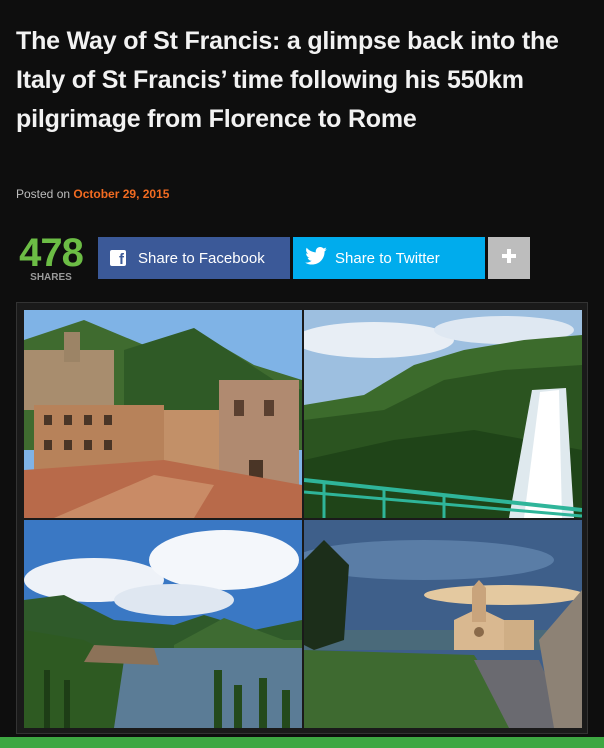 This screenshot has height=748, width=604. Describe the element at coordinates (302, 742) in the screenshot. I see `footer-strip` at that location.